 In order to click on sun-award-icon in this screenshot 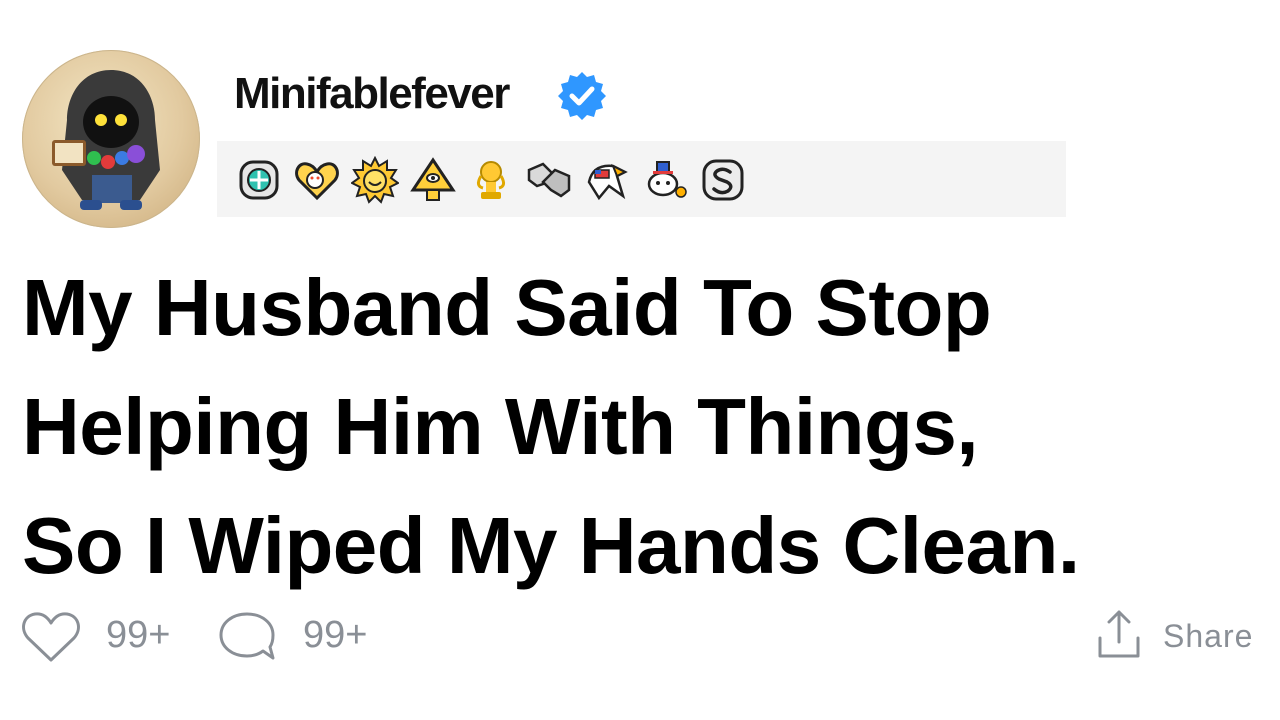, I will do `click(375, 180)`.